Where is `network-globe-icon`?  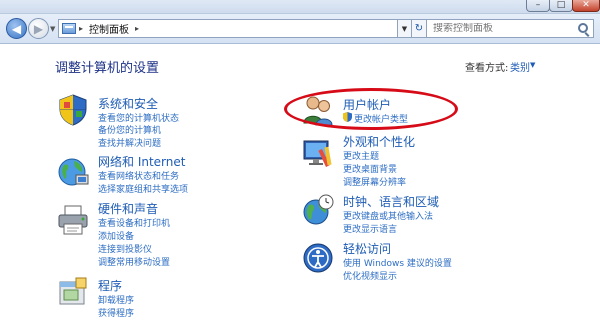
network-globe-icon is located at coordinates (73, 172).